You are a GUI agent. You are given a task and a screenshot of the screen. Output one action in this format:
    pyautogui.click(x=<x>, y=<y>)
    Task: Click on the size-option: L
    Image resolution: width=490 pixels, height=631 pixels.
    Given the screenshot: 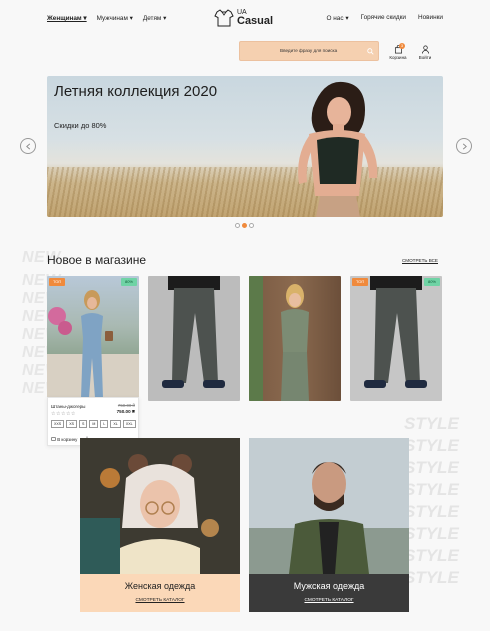 What is the action you would take?
    pyautogui.click(x=104, y=424)
    